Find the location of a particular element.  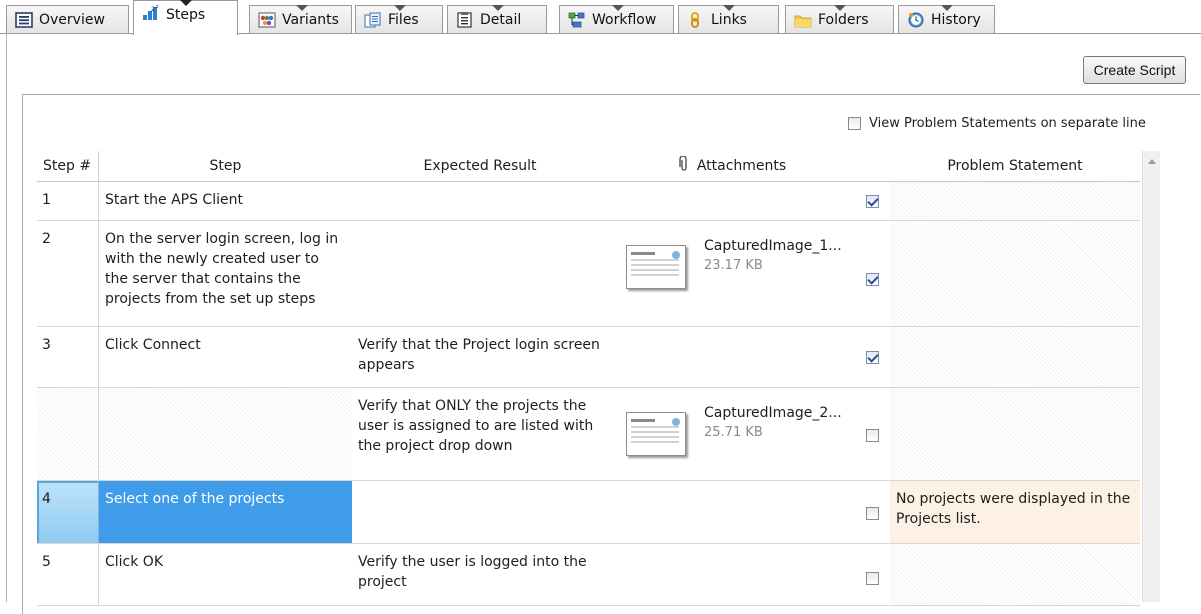

tab-steps: 23 Steps is located at coordinates (185, 17).